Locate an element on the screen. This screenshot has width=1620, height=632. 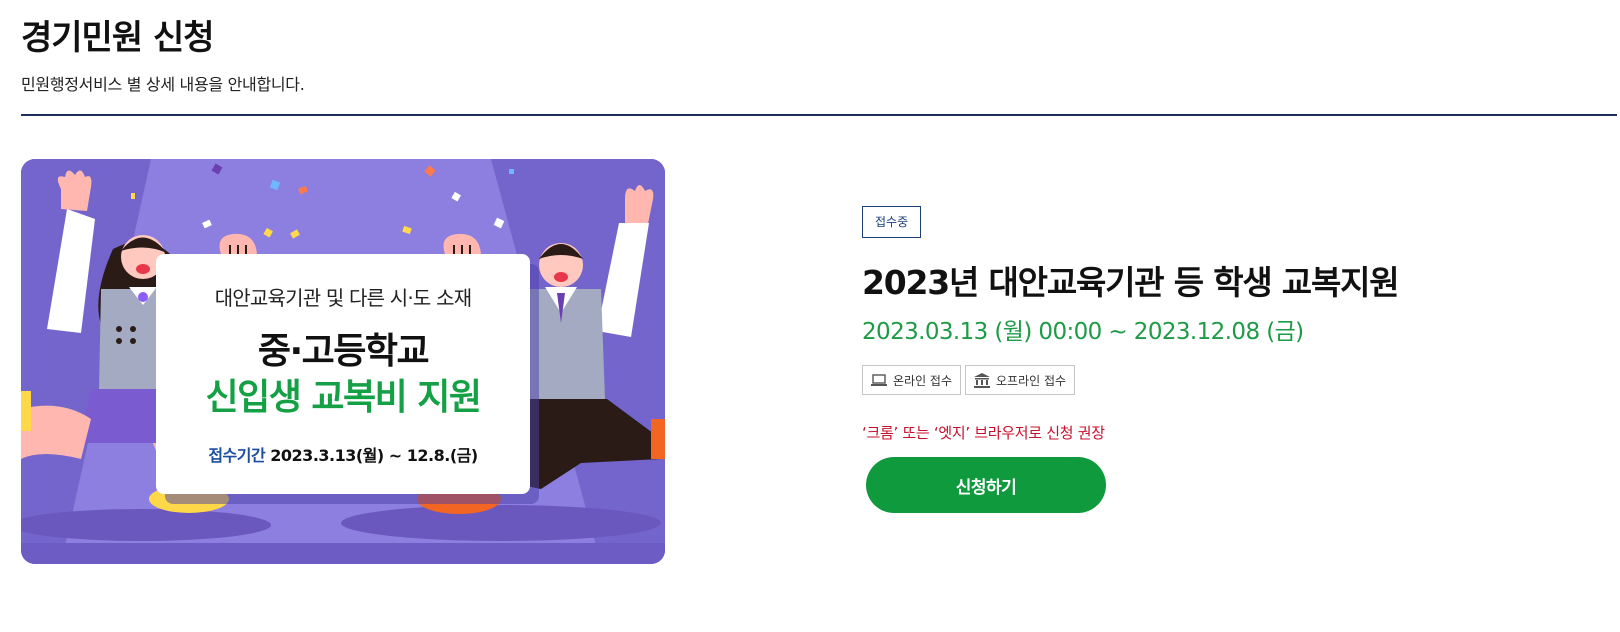
banner-line-3: 신입생 교복비 지원 is located at coordinates (343, 397).